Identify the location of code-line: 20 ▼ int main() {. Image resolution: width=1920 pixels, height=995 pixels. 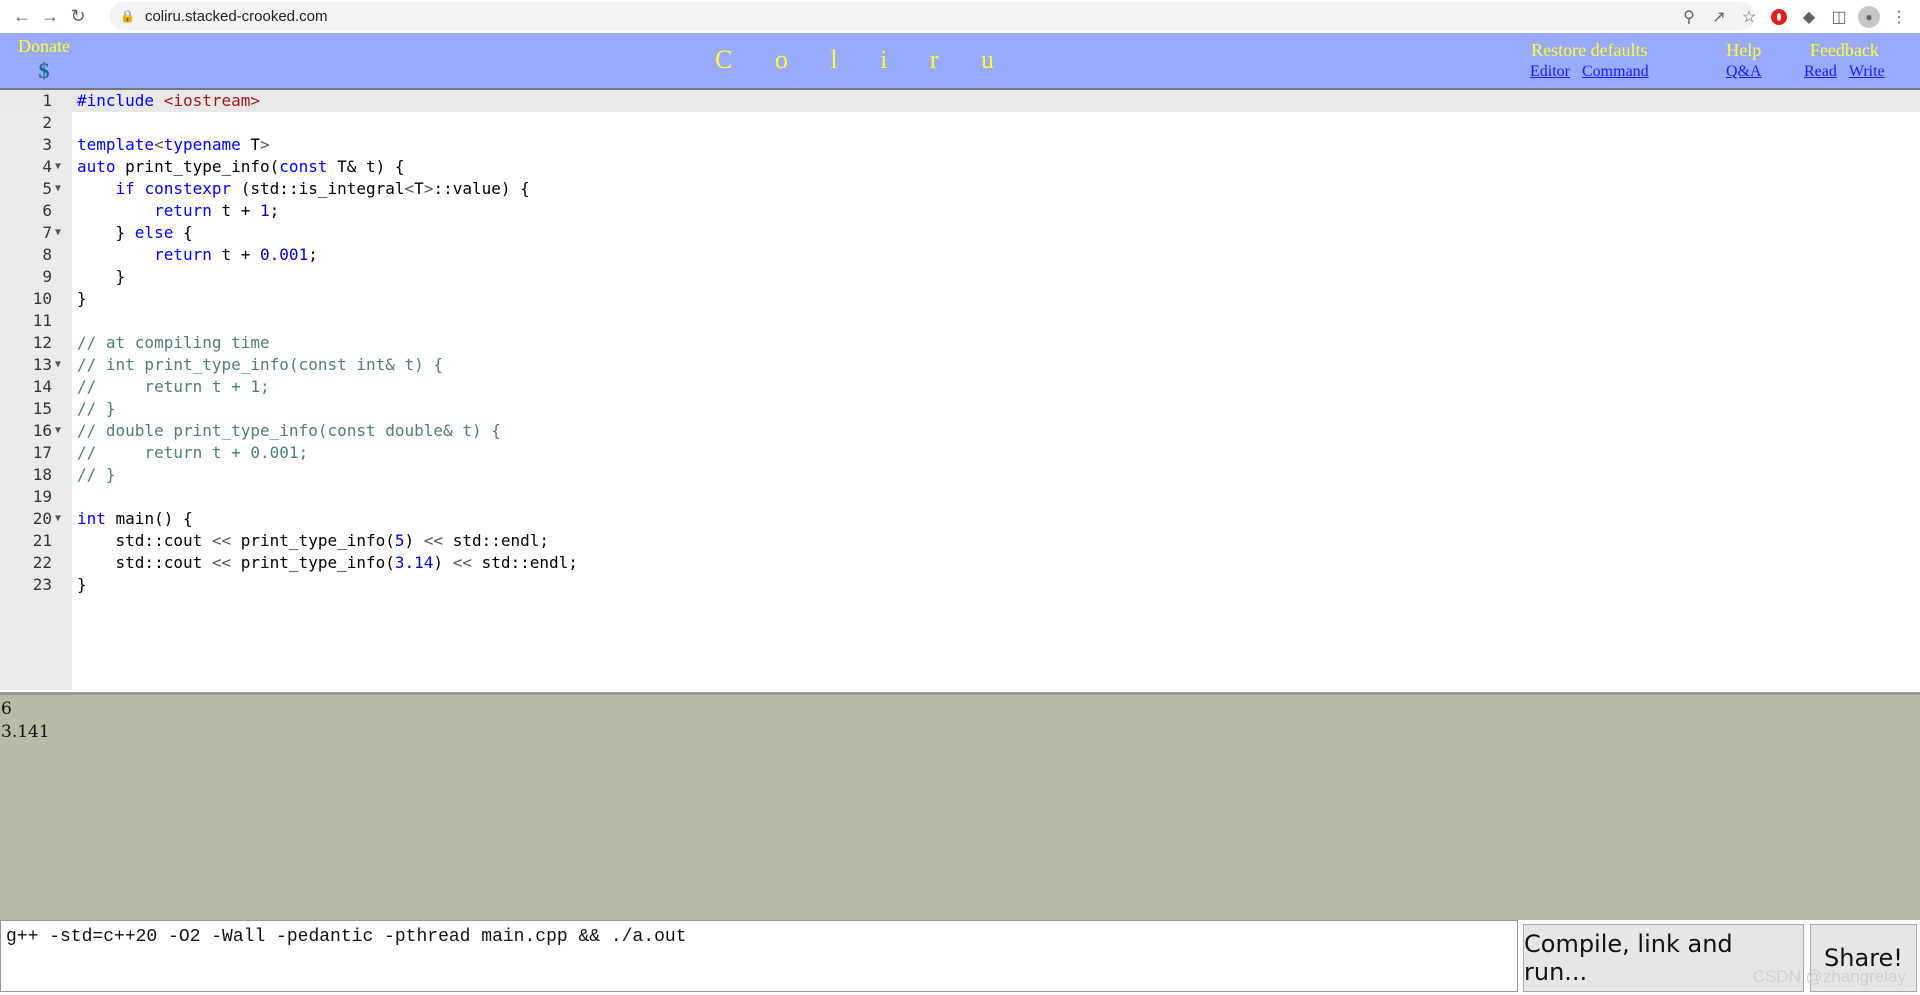
(960, 519).